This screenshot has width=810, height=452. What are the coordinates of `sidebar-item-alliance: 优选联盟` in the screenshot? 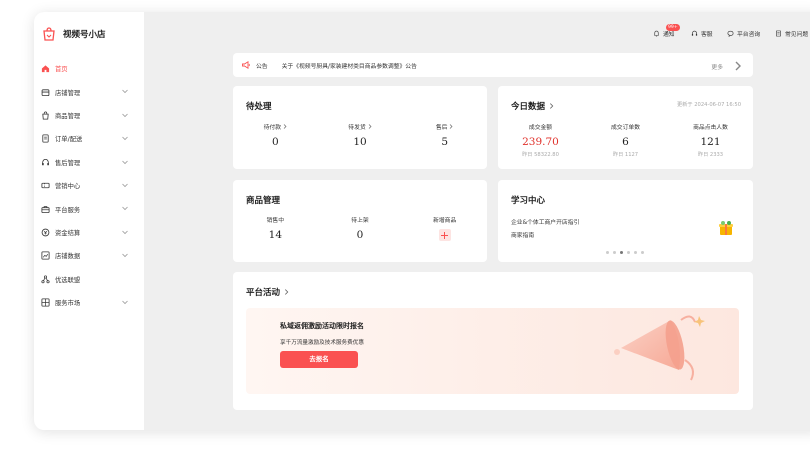 It's located at (89, 279).